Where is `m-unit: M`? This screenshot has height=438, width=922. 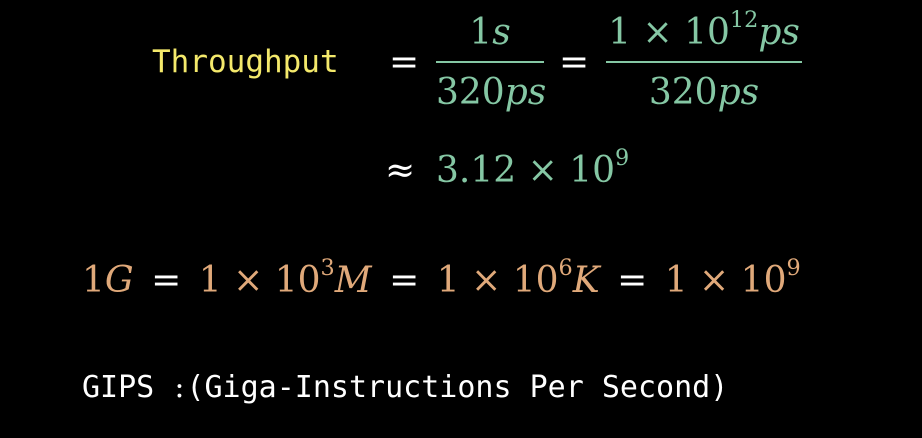
m-unit: M is located at coordinates (353, 280).